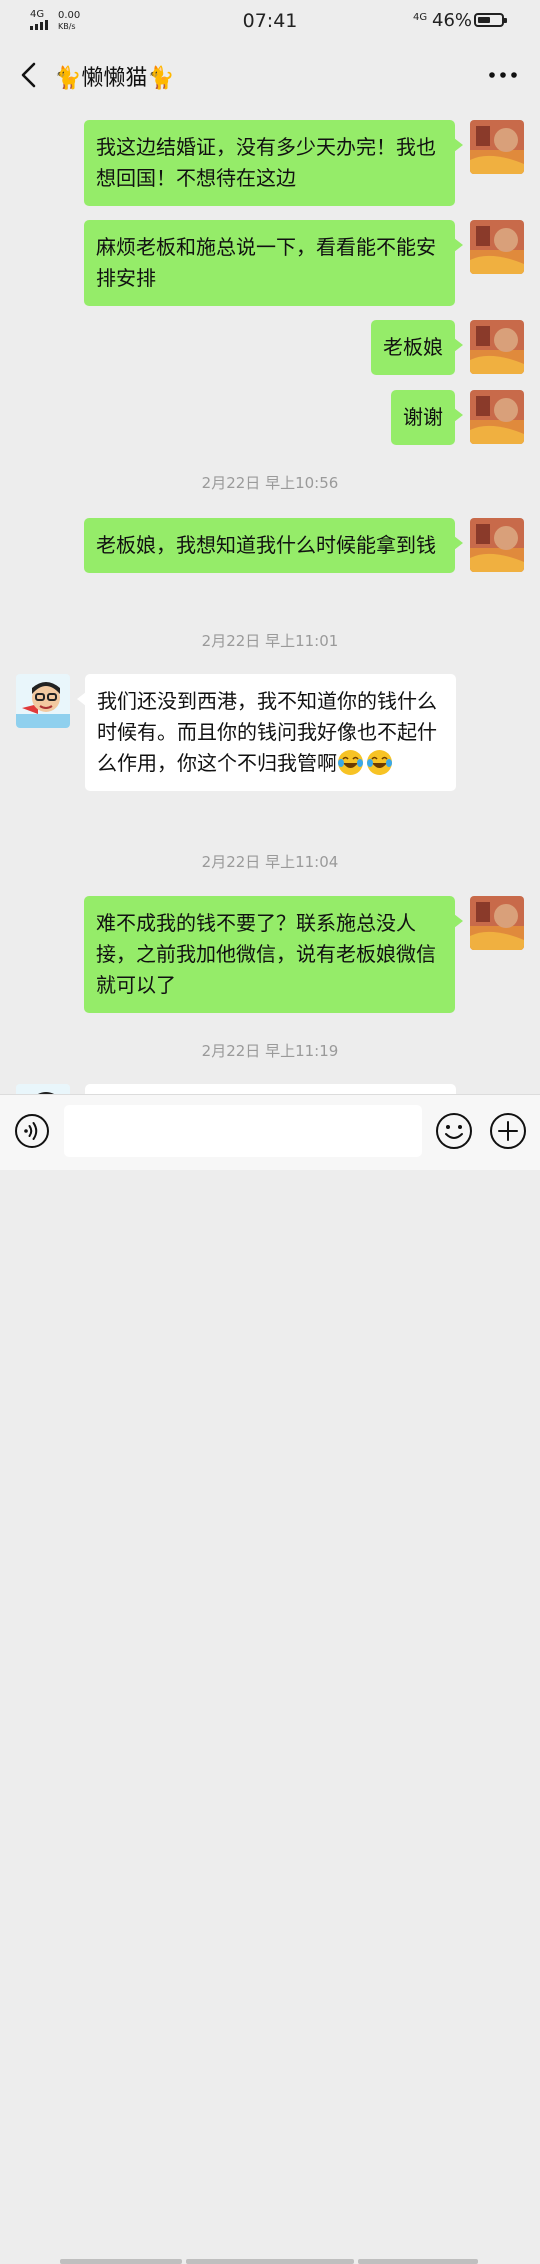 The image size is (540, 2264). I want to click on my-message-bubble: 老板娘, so click(417, 347).